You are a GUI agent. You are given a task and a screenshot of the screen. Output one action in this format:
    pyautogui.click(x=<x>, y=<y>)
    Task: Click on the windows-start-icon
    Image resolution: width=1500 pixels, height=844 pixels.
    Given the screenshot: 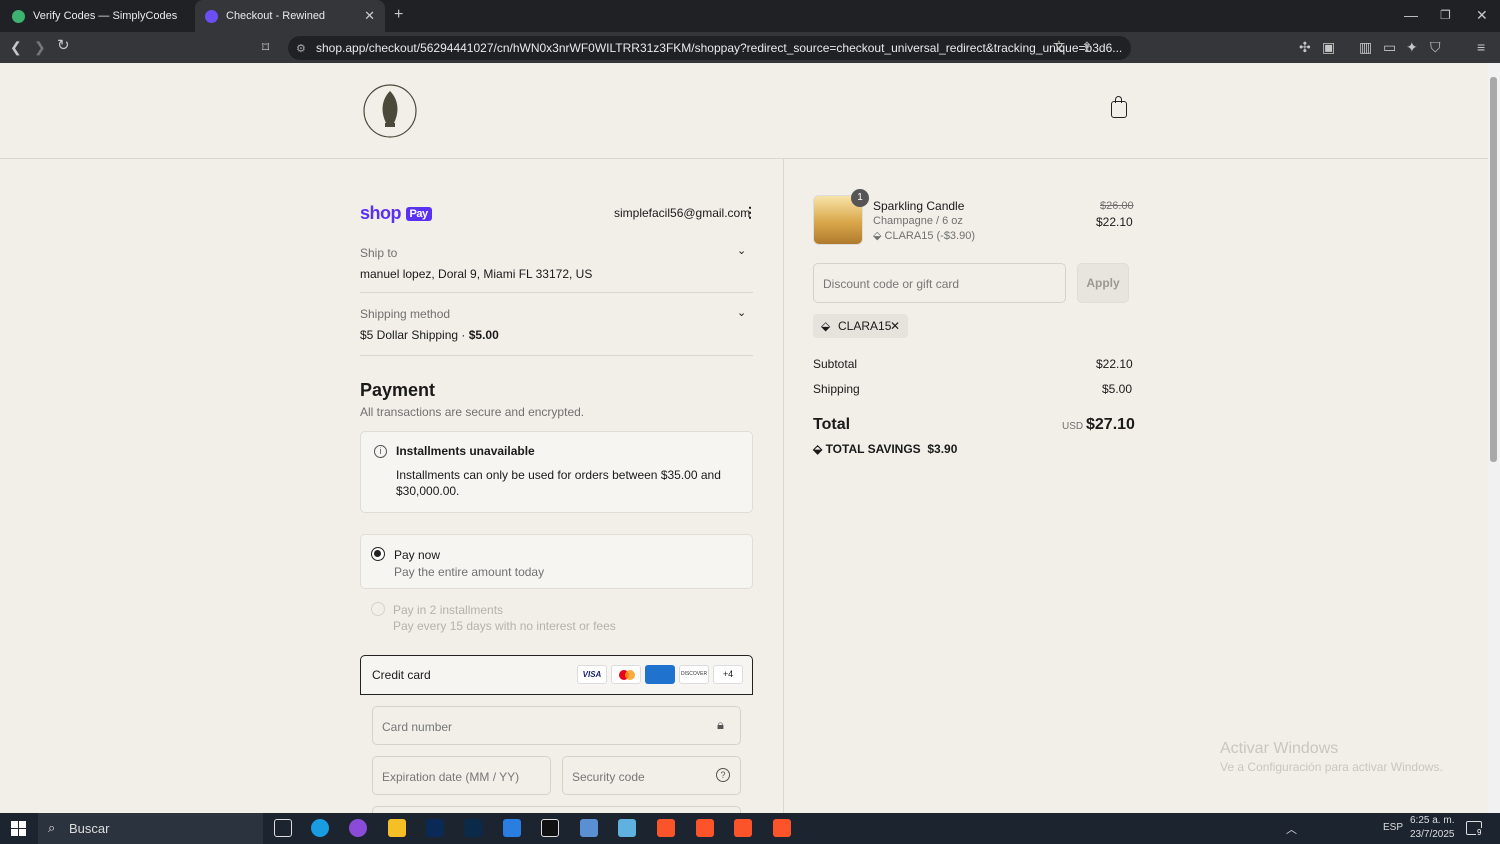 What is the action you would take?
    pyautogui.click(x=18, y=828)
    